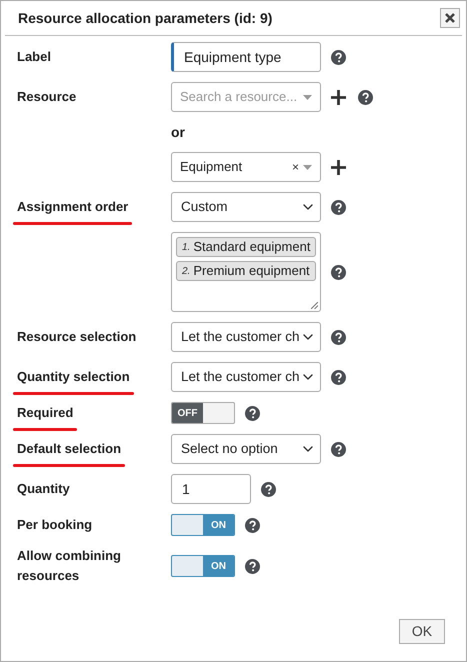 The image size is (467, 662). Describe the element at coordinates (76, 337) in the screenshot. I see `field-label: Resource selection` at that location.